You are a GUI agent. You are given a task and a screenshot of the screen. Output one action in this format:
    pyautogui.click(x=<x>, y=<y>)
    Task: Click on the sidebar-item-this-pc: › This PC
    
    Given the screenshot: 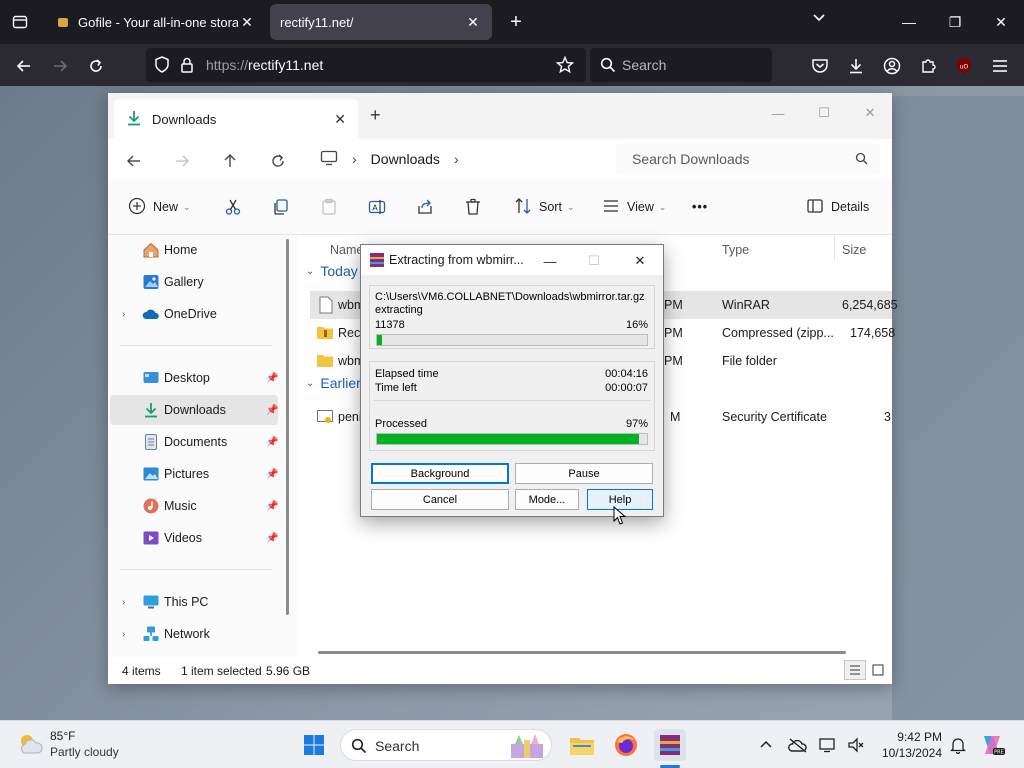 What is the action you would take?
    pyautogui.click(x=194, y=602)
    